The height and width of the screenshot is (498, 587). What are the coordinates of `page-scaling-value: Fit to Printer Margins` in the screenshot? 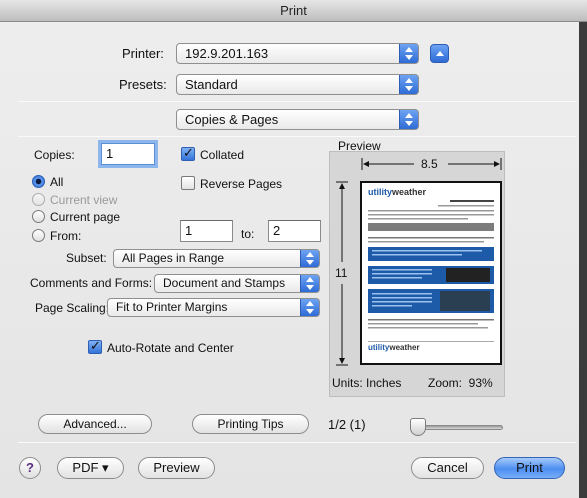 It's located at (172, 307).